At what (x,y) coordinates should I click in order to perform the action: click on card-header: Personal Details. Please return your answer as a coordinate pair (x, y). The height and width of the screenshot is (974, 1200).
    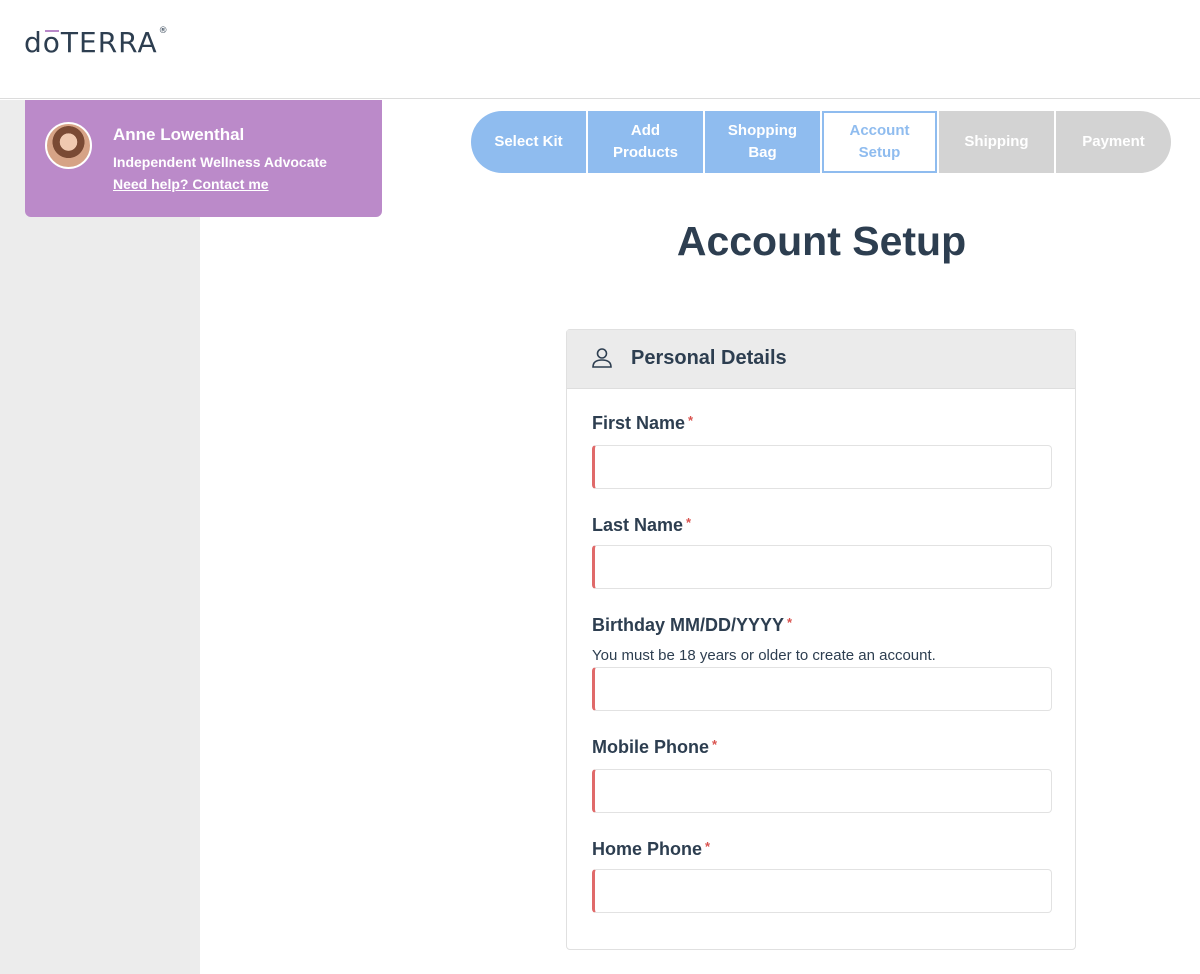
    Looking at the image, I should click on (821, 359).